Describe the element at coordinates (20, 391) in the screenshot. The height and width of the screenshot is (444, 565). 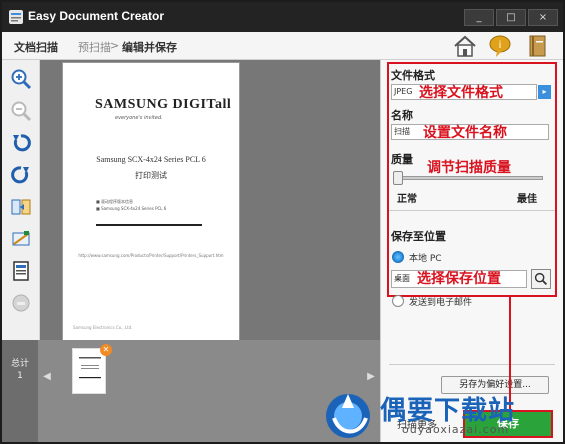
I see `page-total: 总计 1` at that location.